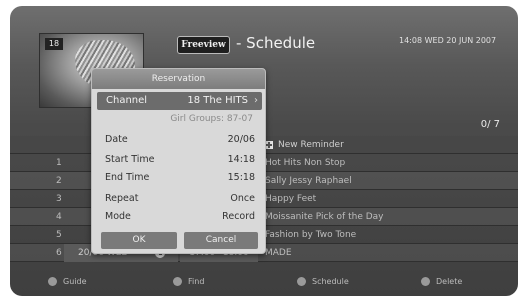  I want to click on schedule-button: Schedule, so click(323, 281).